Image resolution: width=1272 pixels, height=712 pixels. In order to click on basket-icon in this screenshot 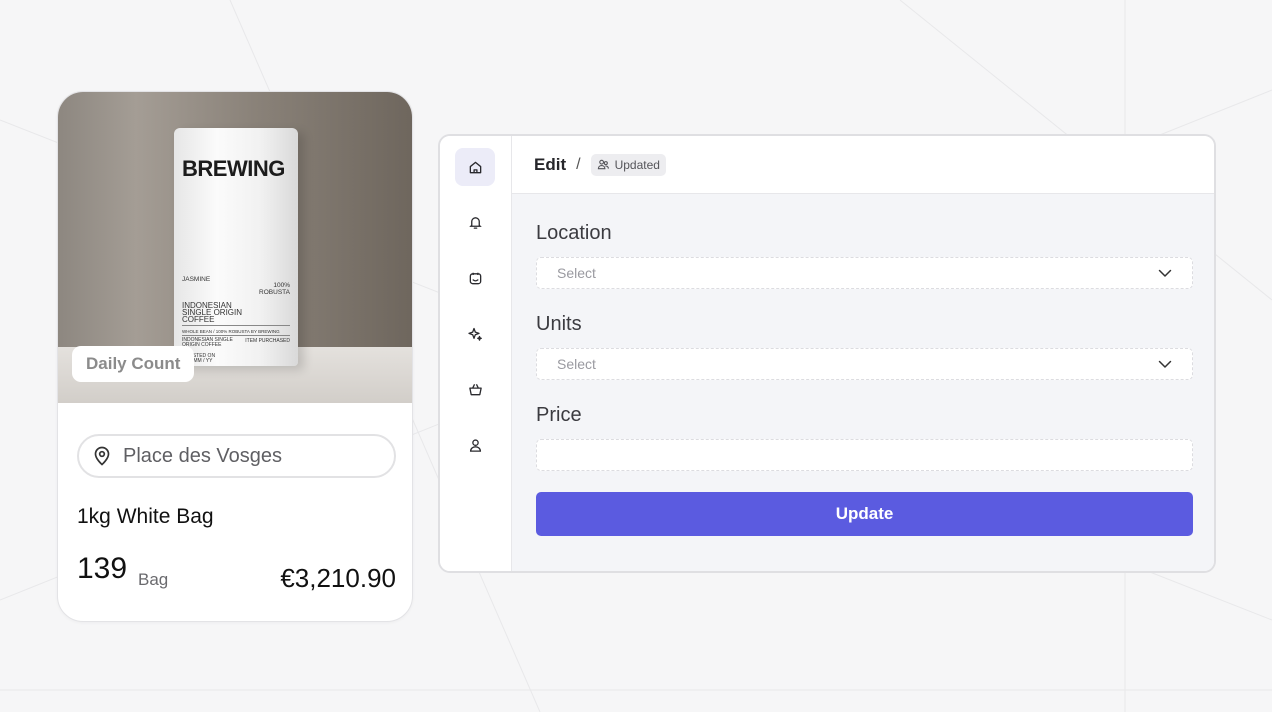, I will do `click(475, 389)`.